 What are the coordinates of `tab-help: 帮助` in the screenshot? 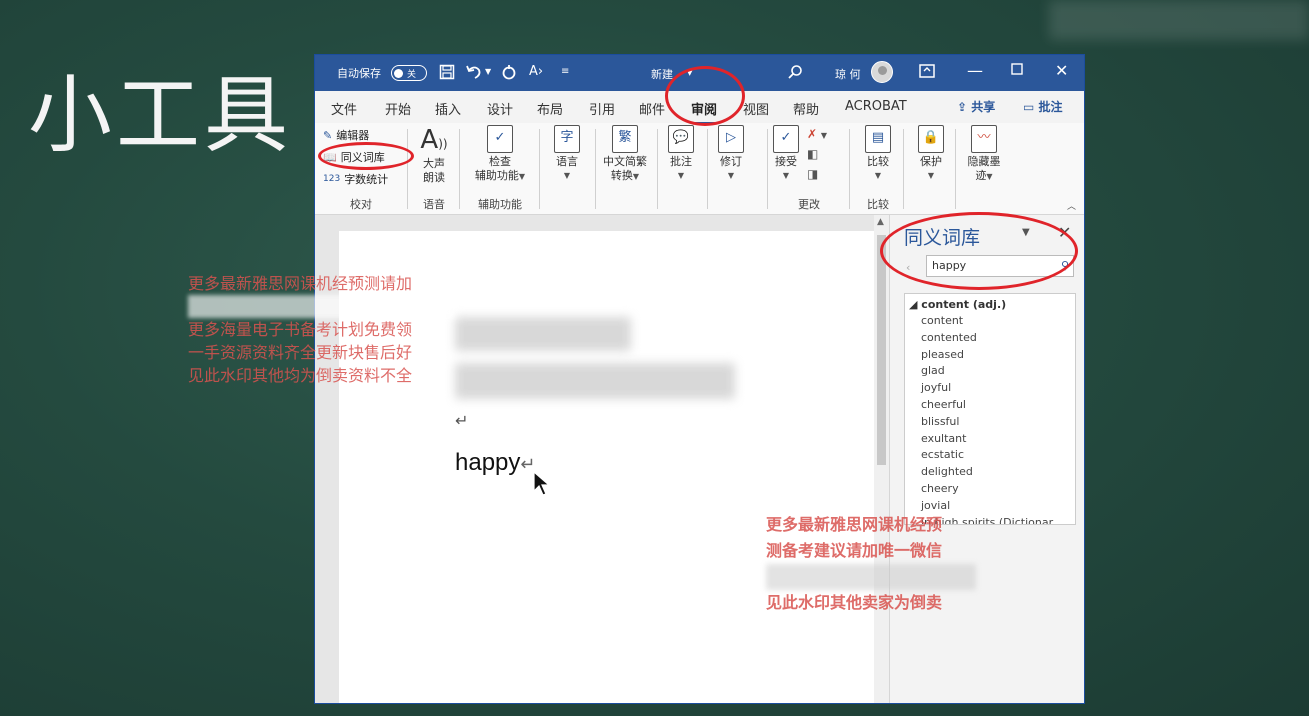 It's located at (806, 108).